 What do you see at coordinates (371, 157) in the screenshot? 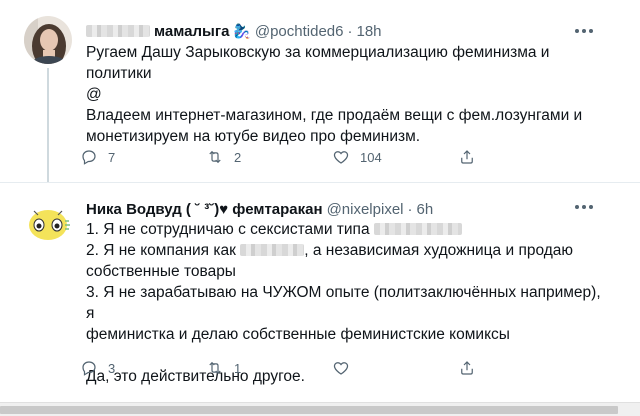
I see `like-count: 104` at bounding box center [371, 157].